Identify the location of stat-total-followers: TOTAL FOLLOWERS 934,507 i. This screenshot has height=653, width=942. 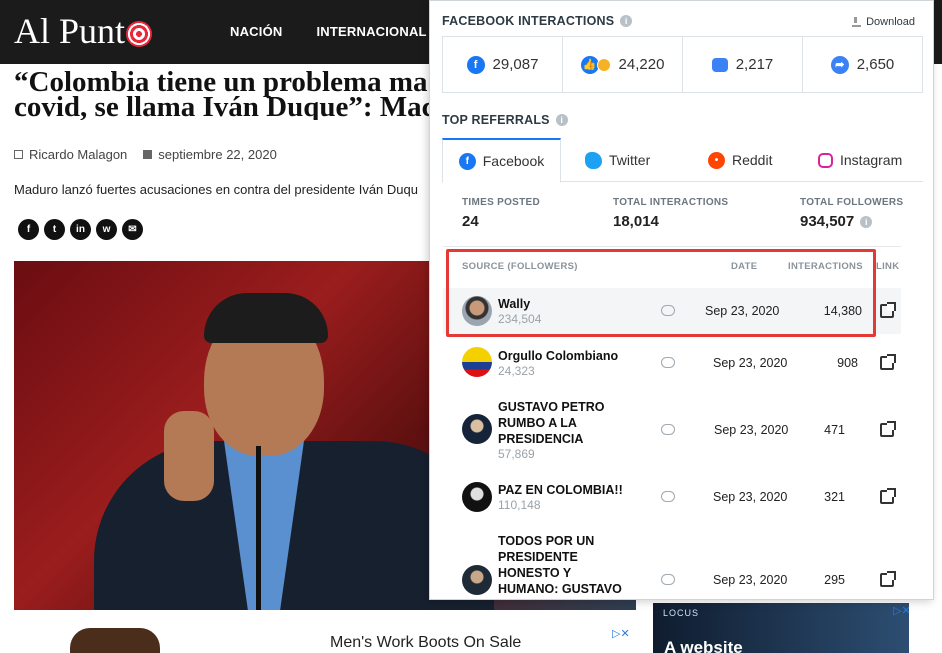
(851, 213).